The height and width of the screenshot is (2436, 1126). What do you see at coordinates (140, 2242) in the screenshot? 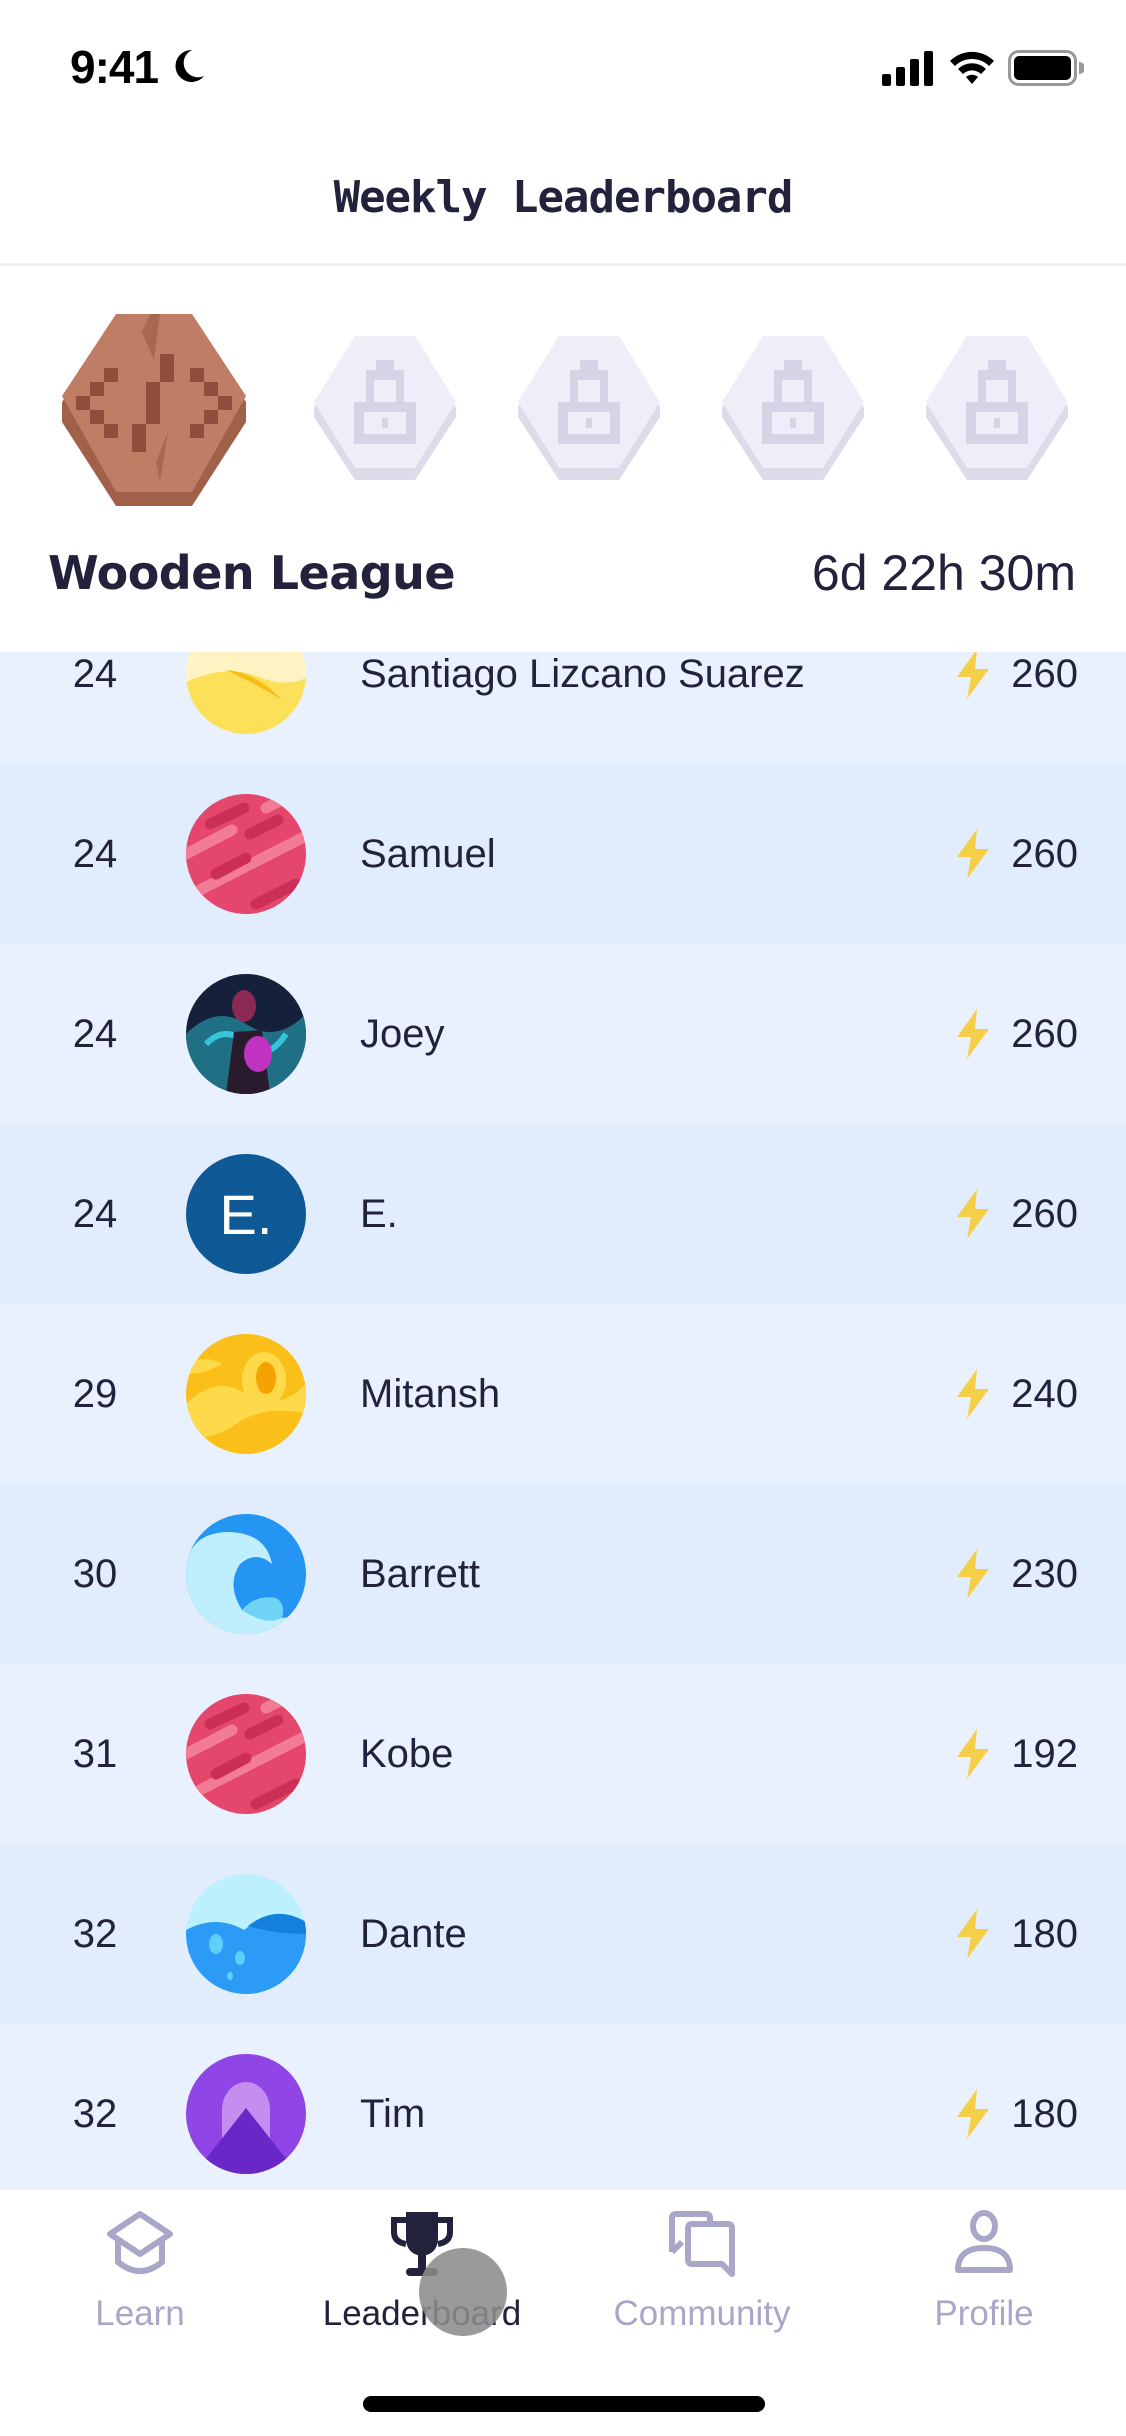
I see `graduation-cap-icon` at bounding box center [140, 2242].